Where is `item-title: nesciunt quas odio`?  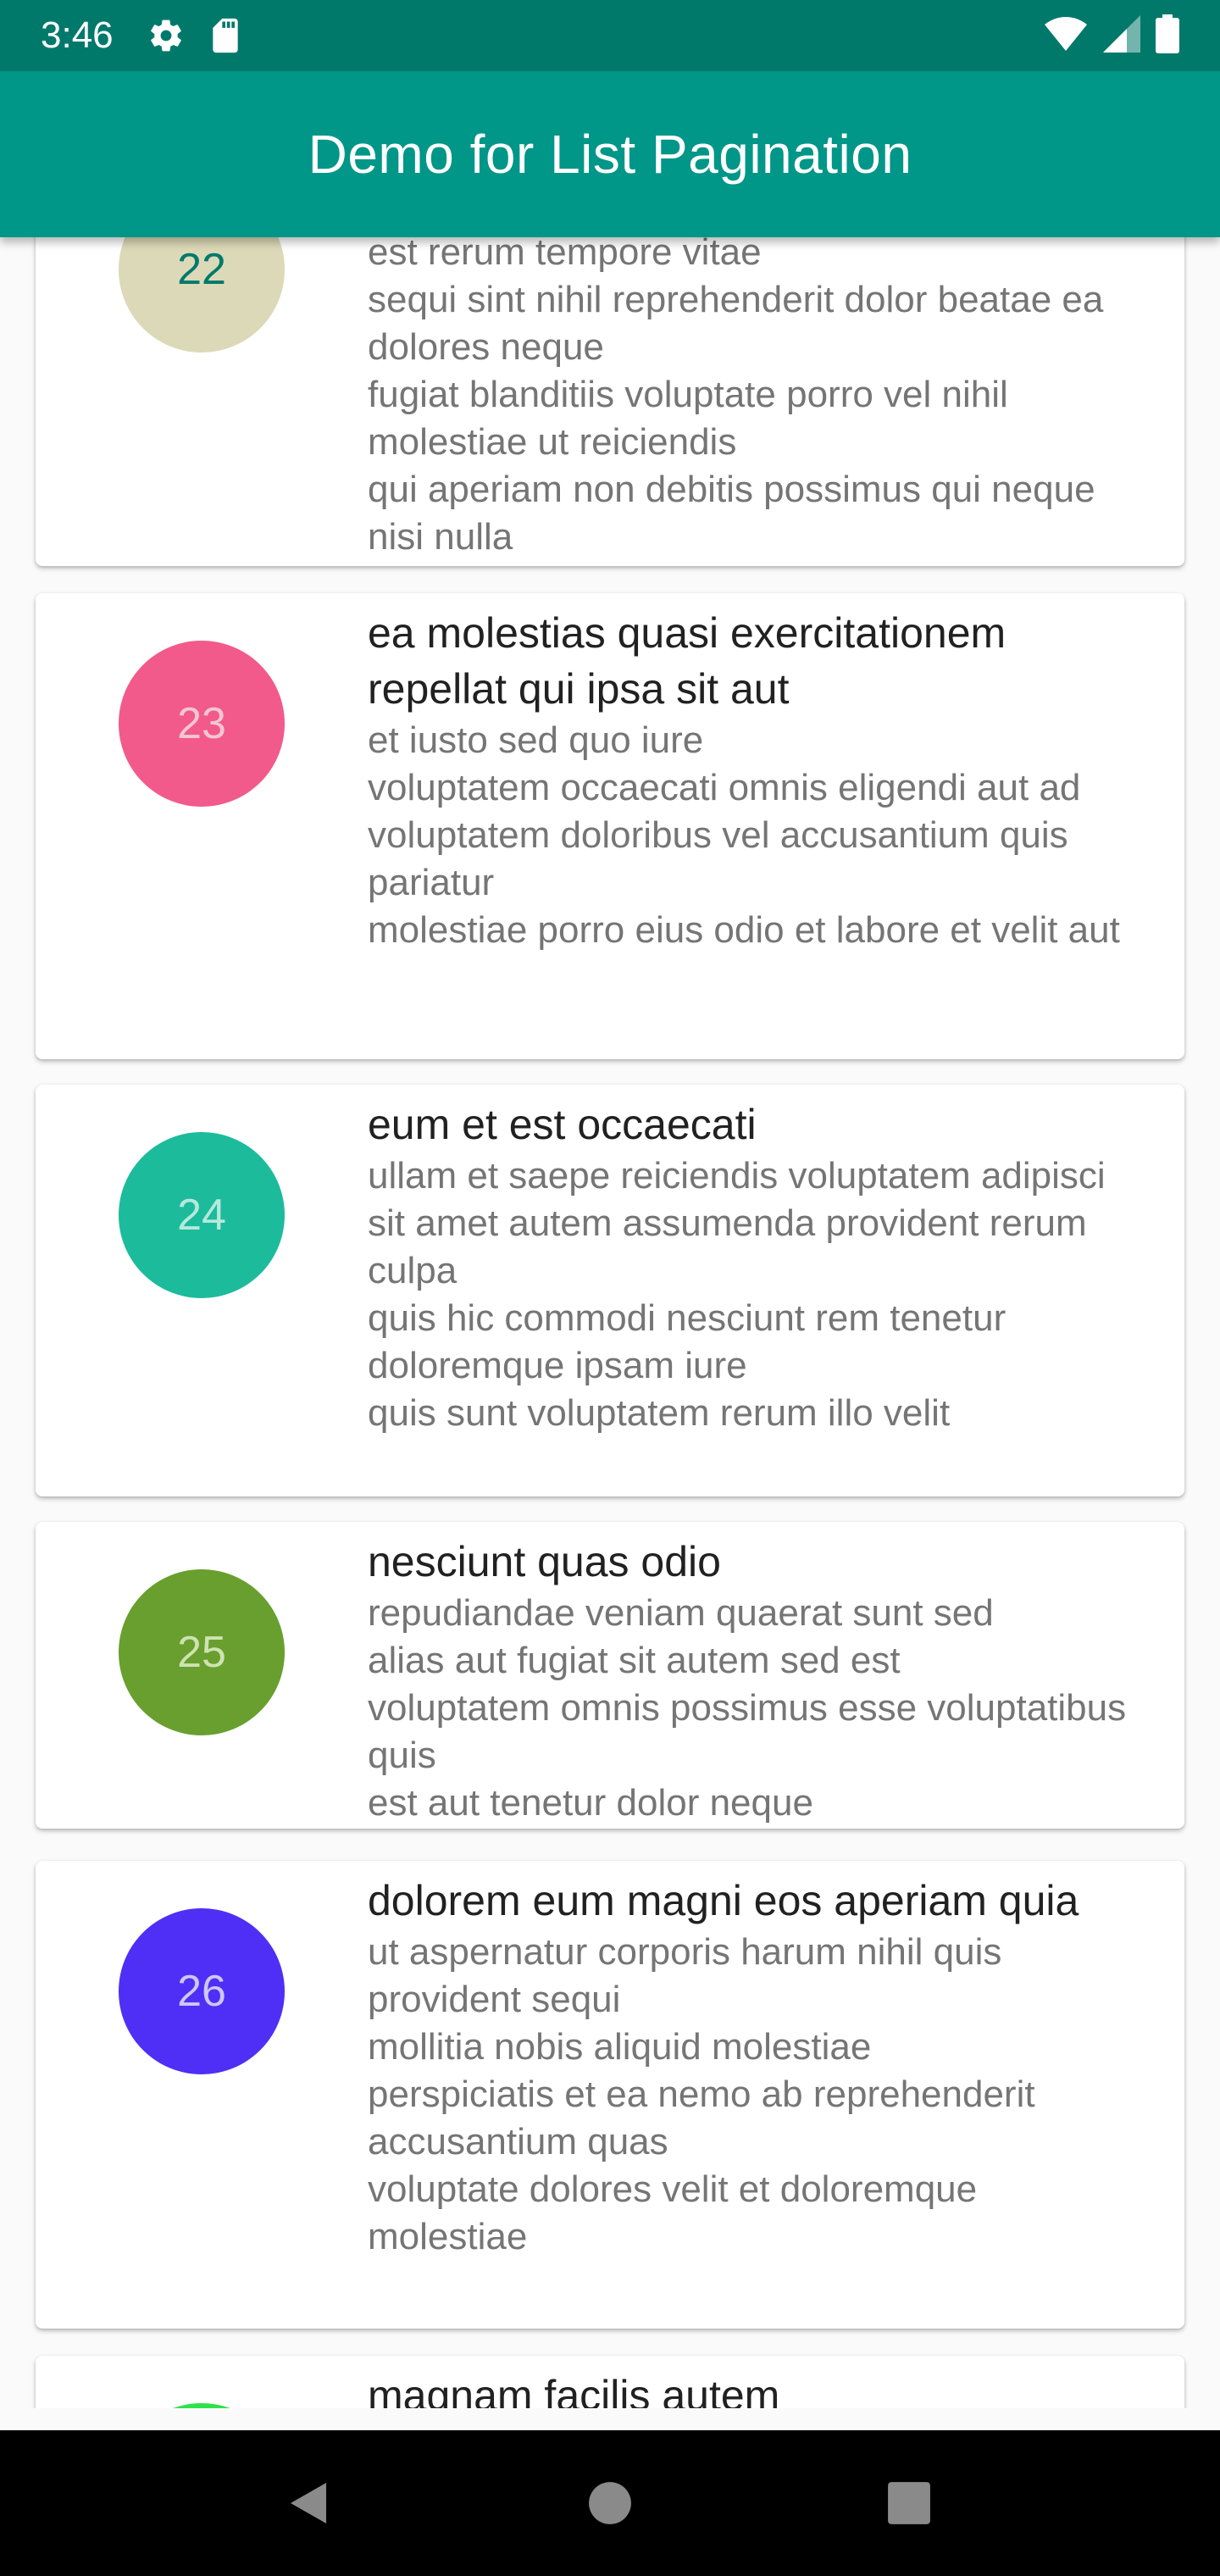
item-title: nesciunt quas odio is located at coordinates (544, 1561).